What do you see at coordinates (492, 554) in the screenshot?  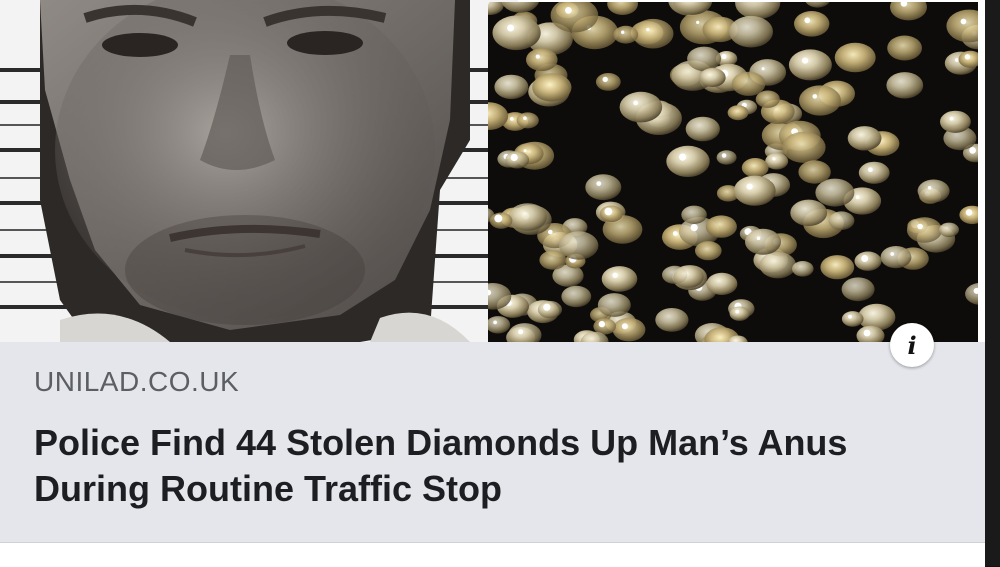 I see `card-bottom-strip` at bounding box center [492, 554].